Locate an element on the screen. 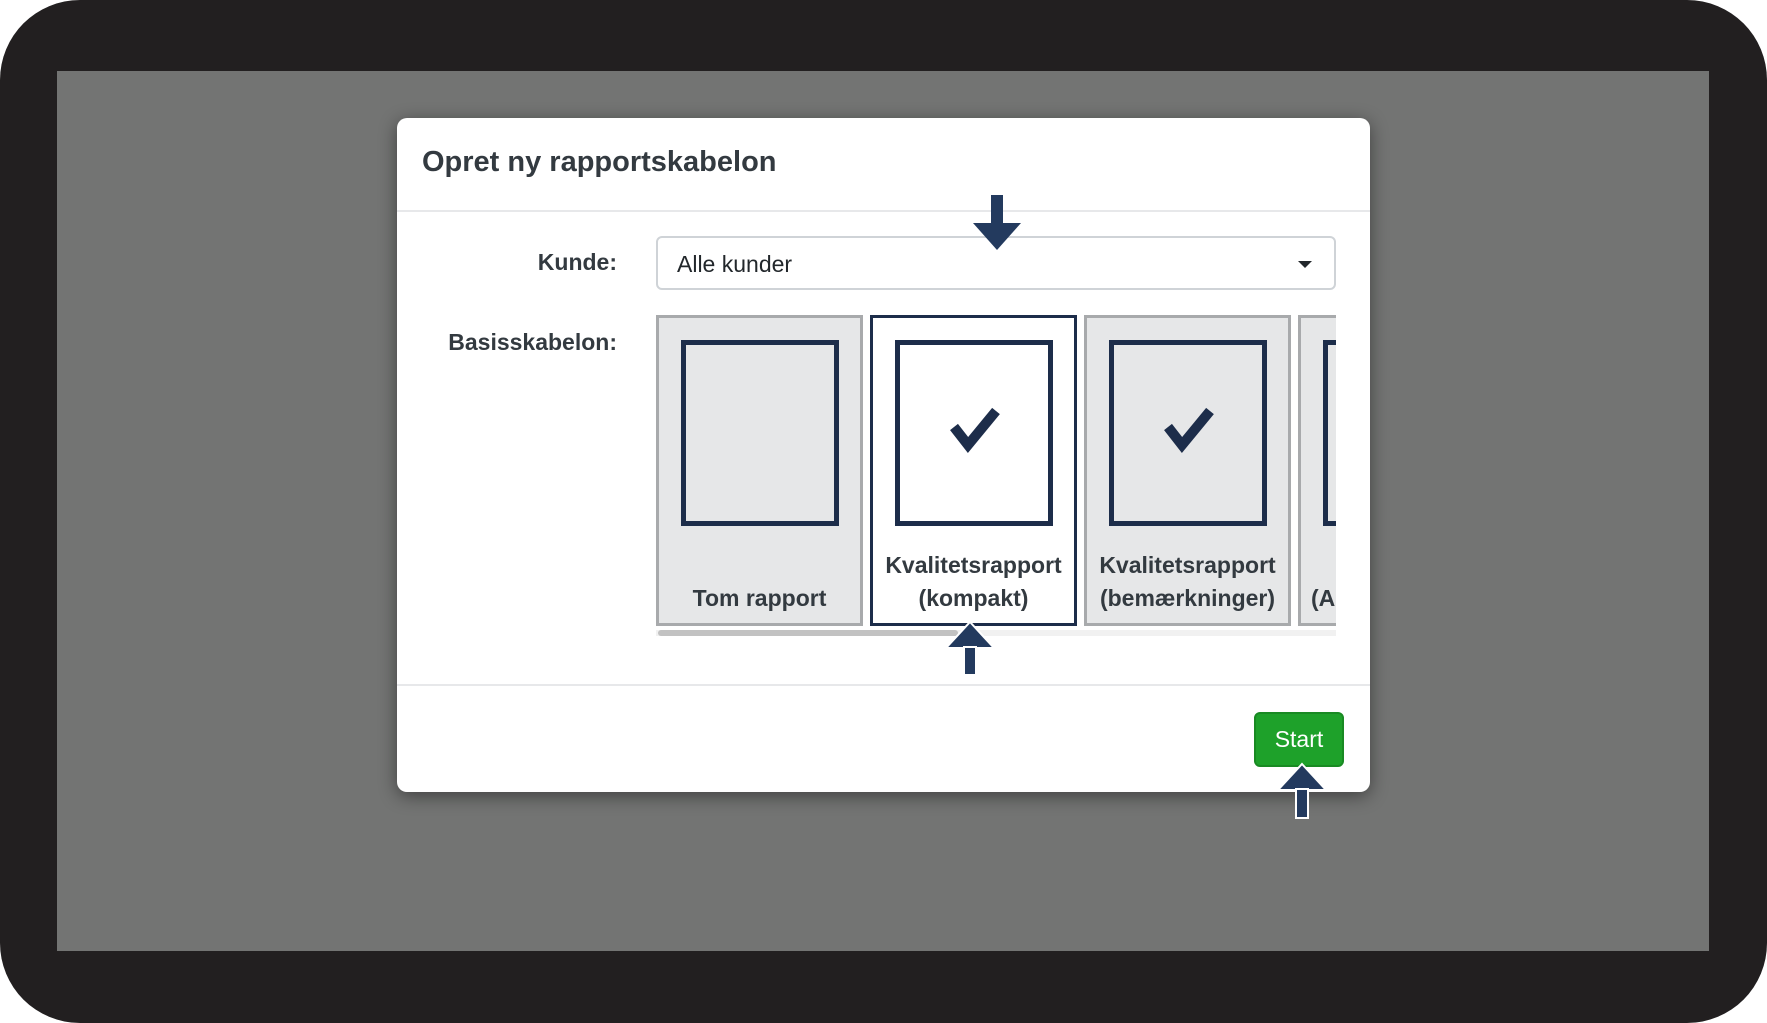 The width and height of the screenshot is (1767, 1023). customer-select-value: Alle kunder is located at coordinates (735, 264).